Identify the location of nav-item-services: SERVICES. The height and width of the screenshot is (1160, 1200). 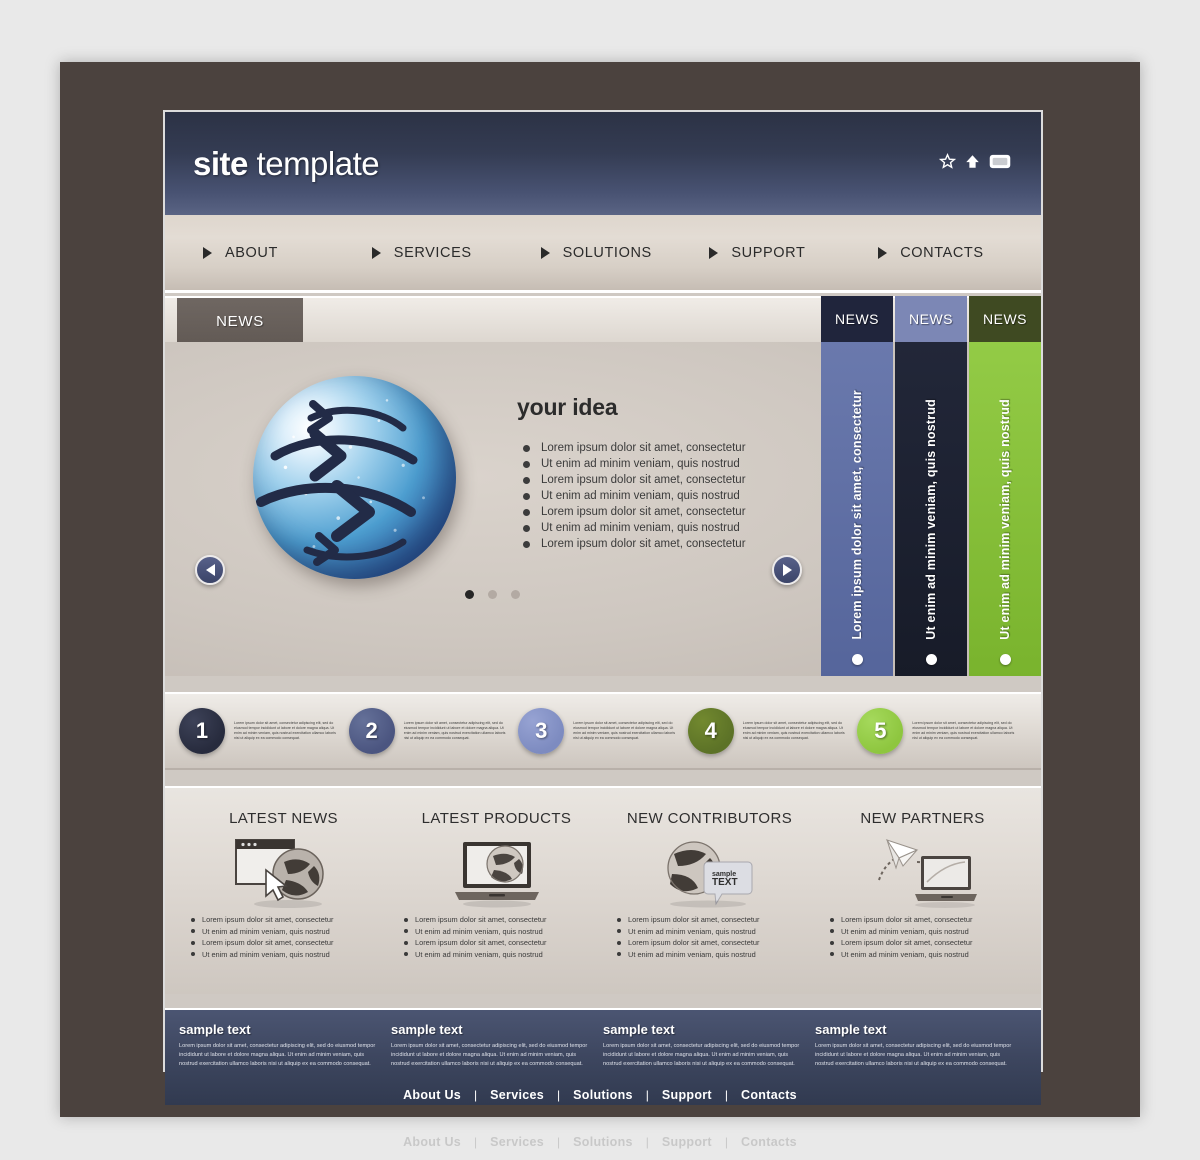
(434, 253).